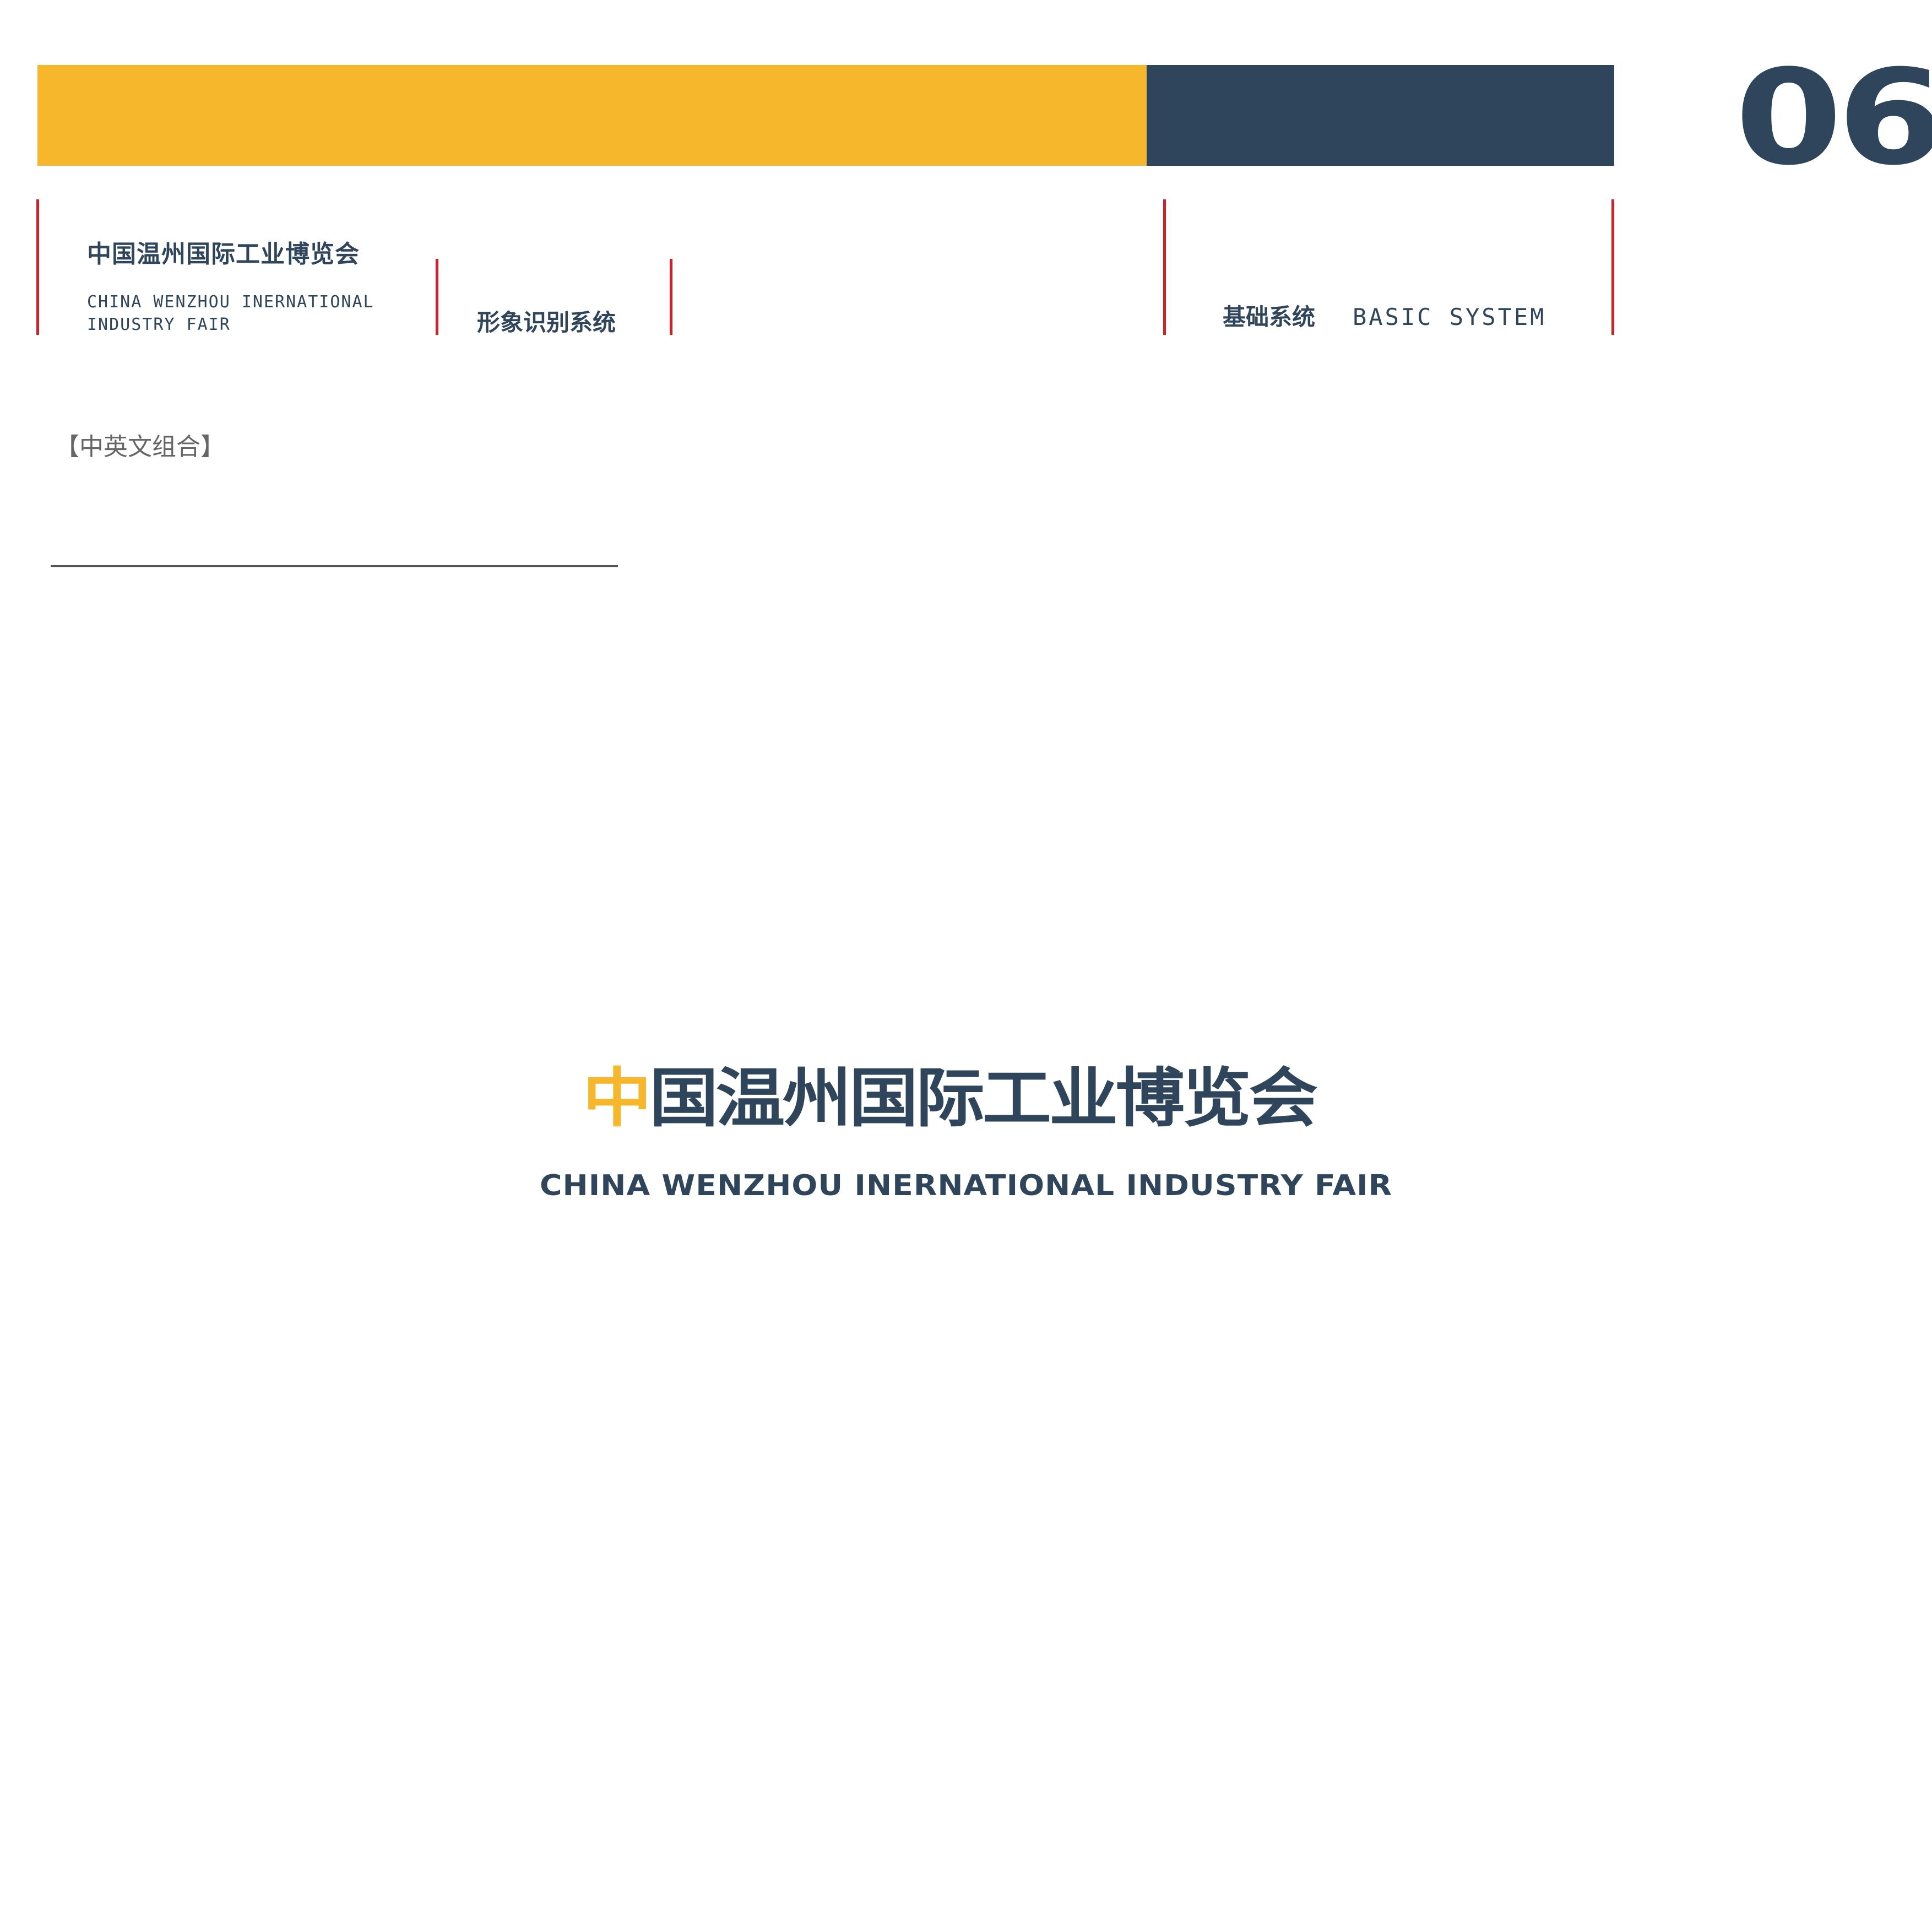  Describe the element at coordinates (1380, 115) in the screenshot. I see `header-bar-navy` at that location.